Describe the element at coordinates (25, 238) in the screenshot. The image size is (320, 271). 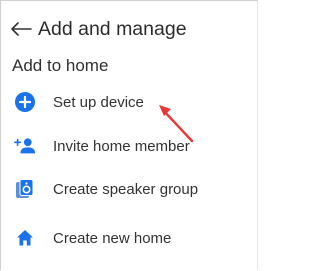
I see `home-icon` at that location.